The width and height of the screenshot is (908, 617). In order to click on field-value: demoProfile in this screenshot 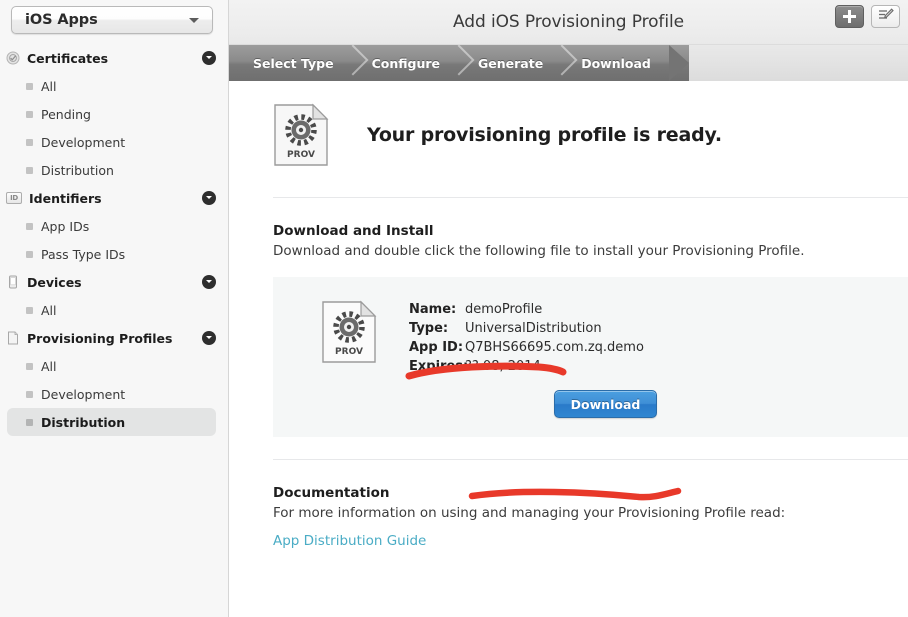, I will do `click(504, 309)`.